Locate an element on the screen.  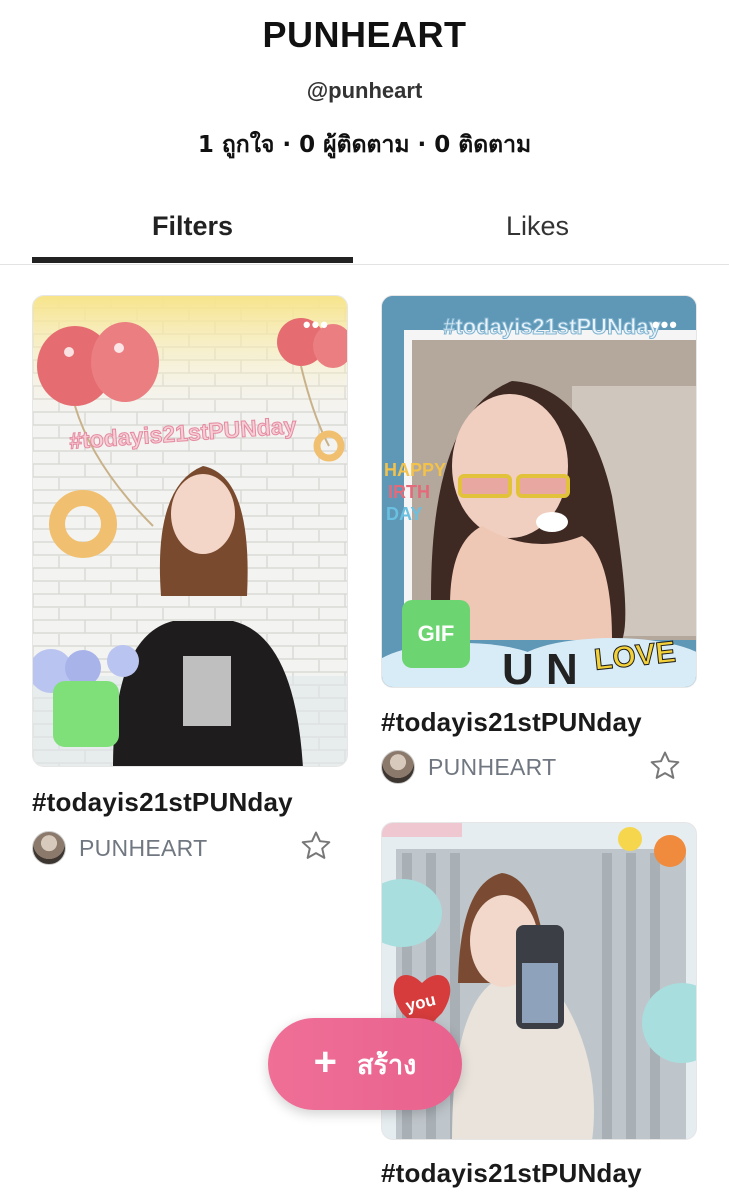
create-button-label: สร้าง is located at coordinates (387, 1065).